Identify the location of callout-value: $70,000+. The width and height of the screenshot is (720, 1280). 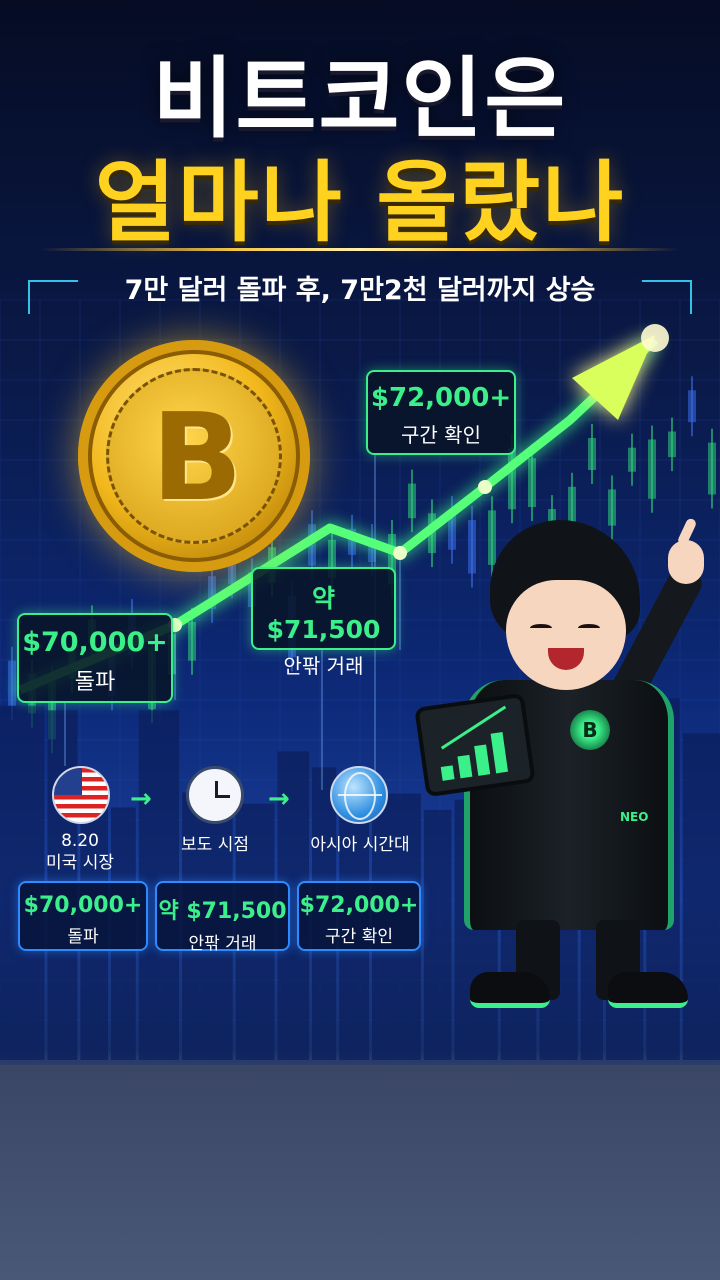
(95, 642).